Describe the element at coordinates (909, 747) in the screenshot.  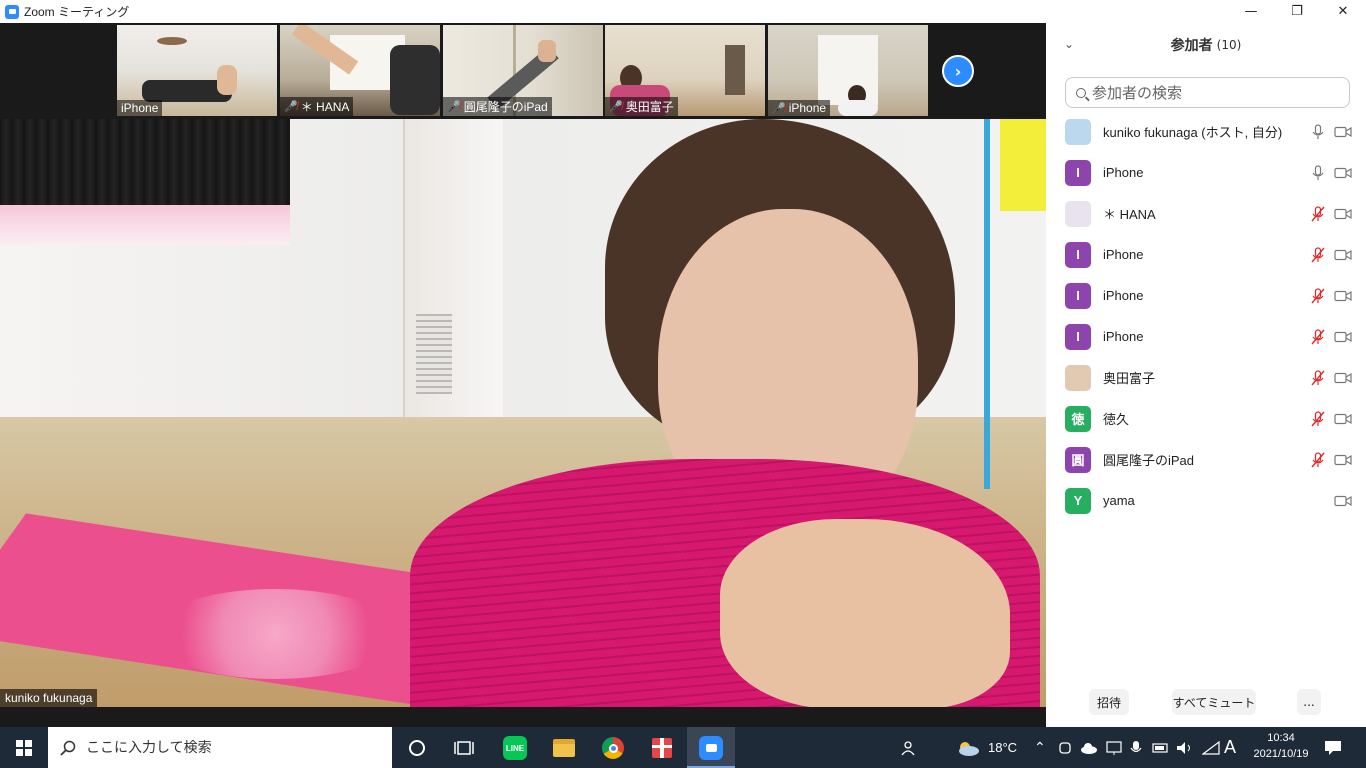
I see `people-icon` at that location.